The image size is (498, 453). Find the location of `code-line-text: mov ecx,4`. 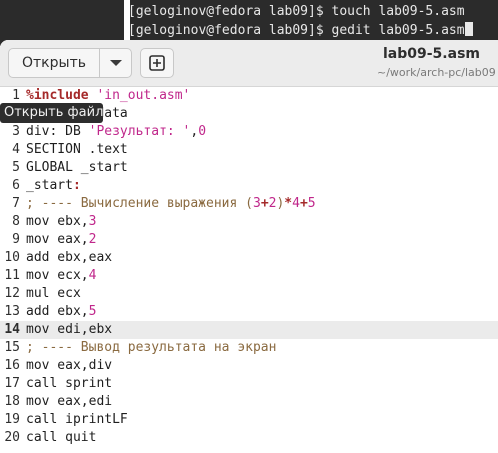

code-line-text: mov ecx,4 is located at coordinates (61, 275).